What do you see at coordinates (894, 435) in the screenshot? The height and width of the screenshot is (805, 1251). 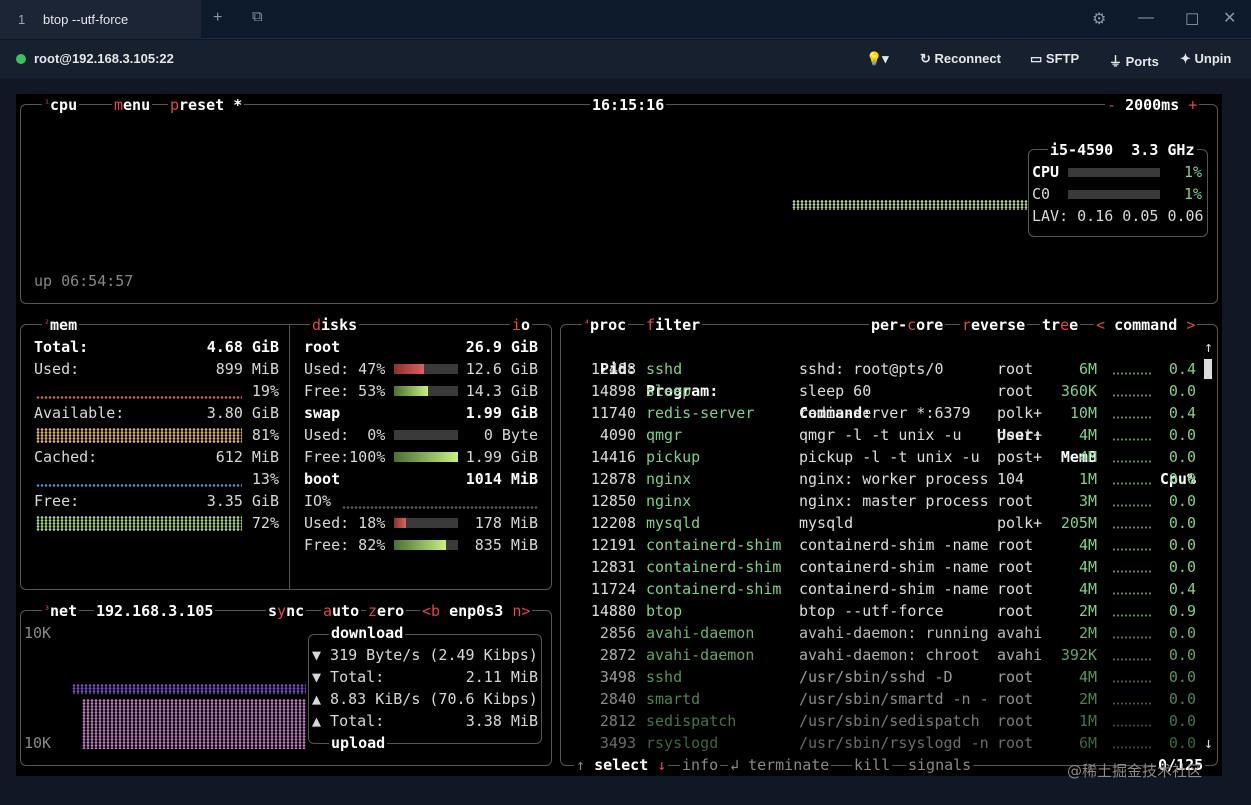 I see `proc-row: 4090 qmgr qmgr -l -t unix -u post+ 4M 0.0` at bounding box center [894, 435].